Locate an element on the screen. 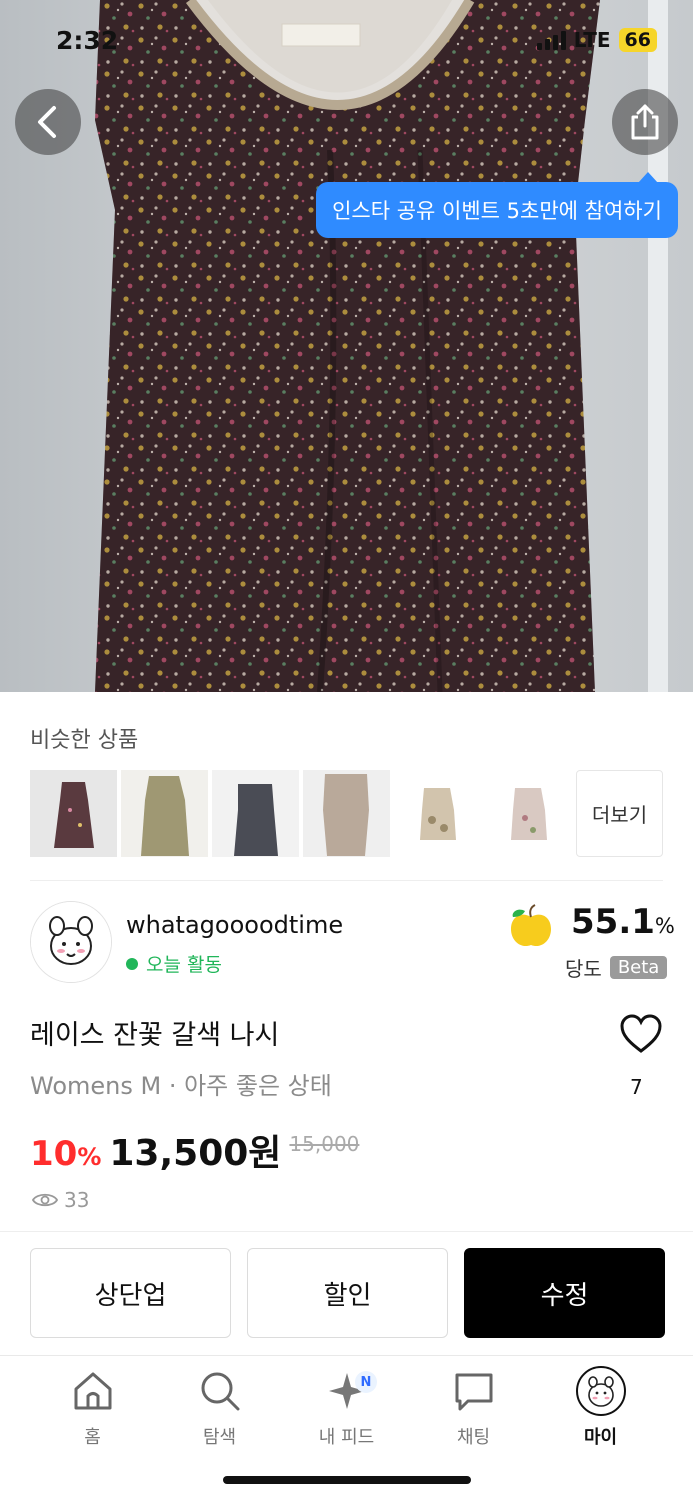 This screenshot has width=693, height=1500. similar-products-list: 더보기 is located at coordinates (346, 813).